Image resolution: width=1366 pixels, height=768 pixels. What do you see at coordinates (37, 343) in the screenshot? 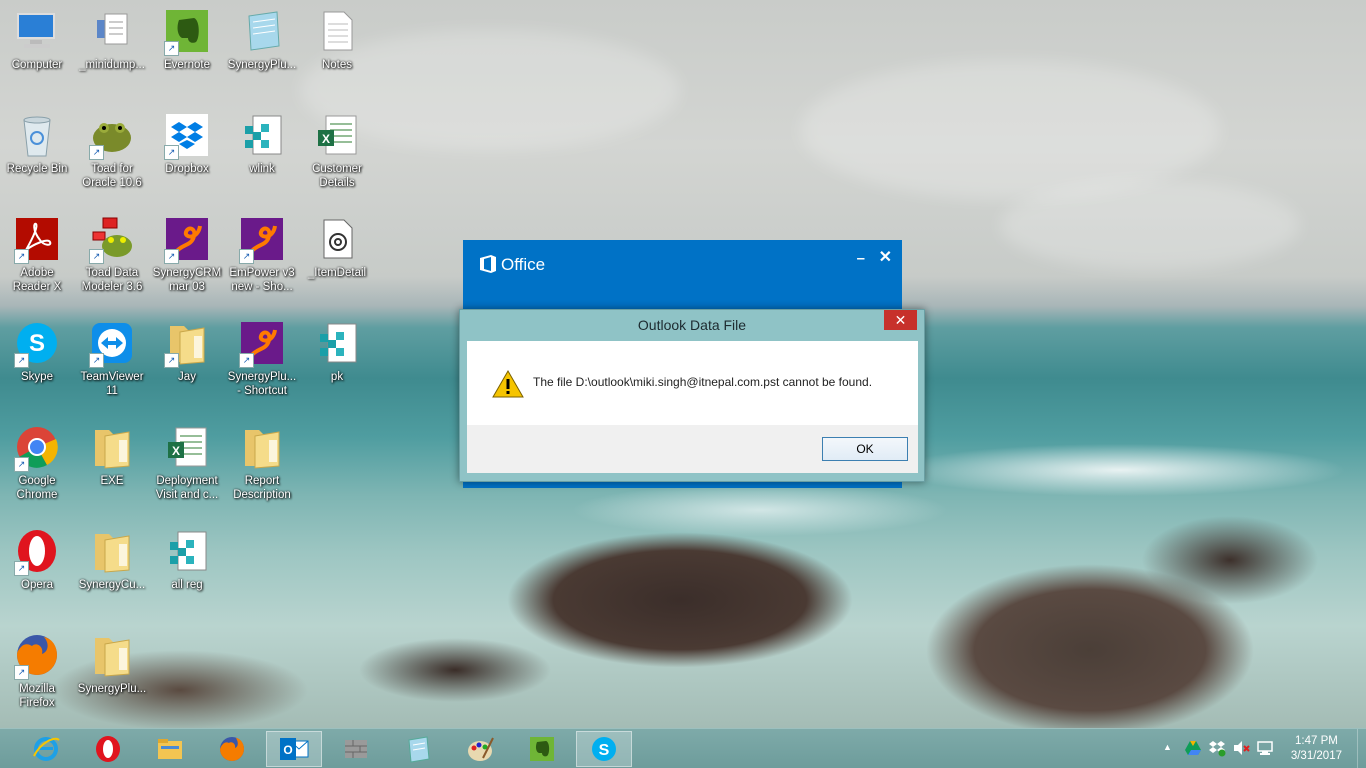
I see `svg-text: S` at bounding box center [37, 343].